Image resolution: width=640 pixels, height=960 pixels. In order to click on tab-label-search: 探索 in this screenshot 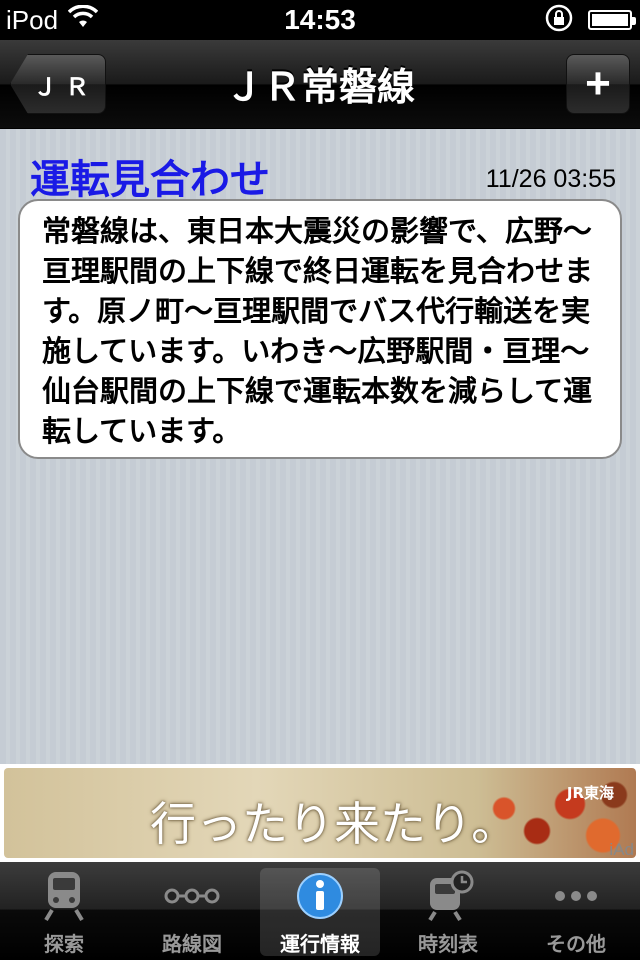, I will do `click(64, 944)`.